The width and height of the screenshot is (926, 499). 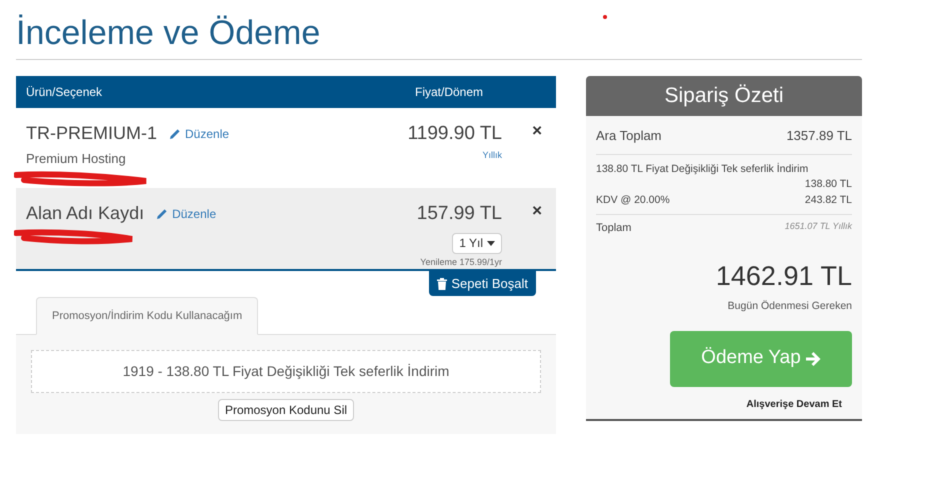 What do you see at coordinates (703, 169) in the screenshot?
I see `discount-label: 138.80 TL Fiyat Değişikliği Tek seferlik İndirim` at bounding box center [703, 169].